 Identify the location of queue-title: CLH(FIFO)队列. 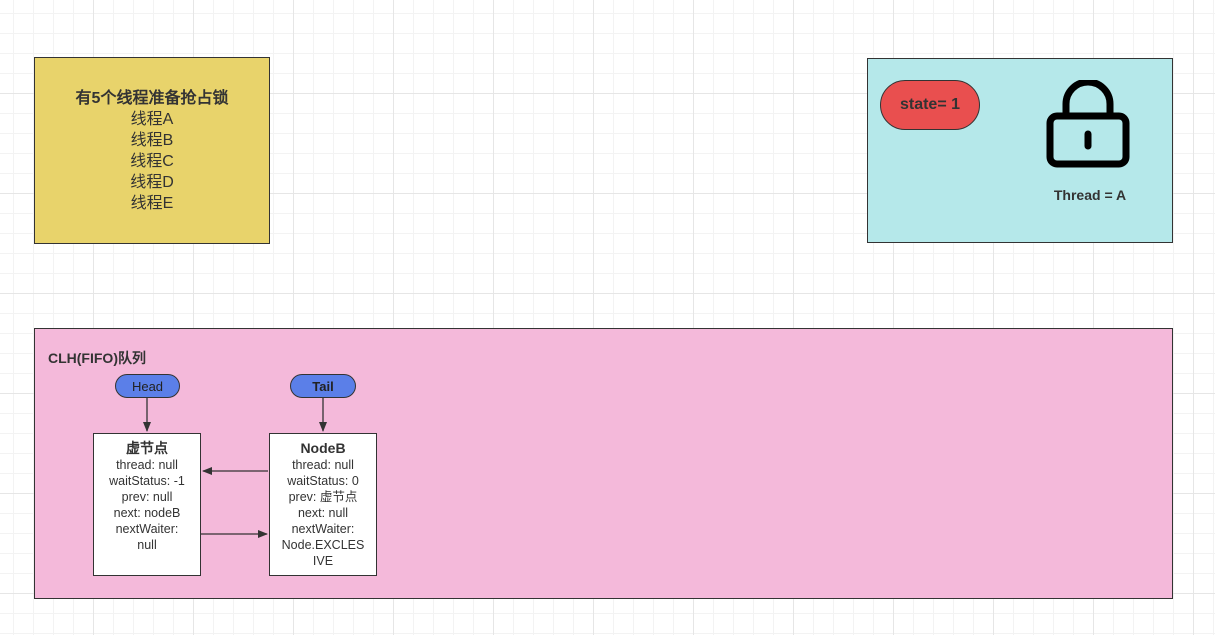
(97, 358).